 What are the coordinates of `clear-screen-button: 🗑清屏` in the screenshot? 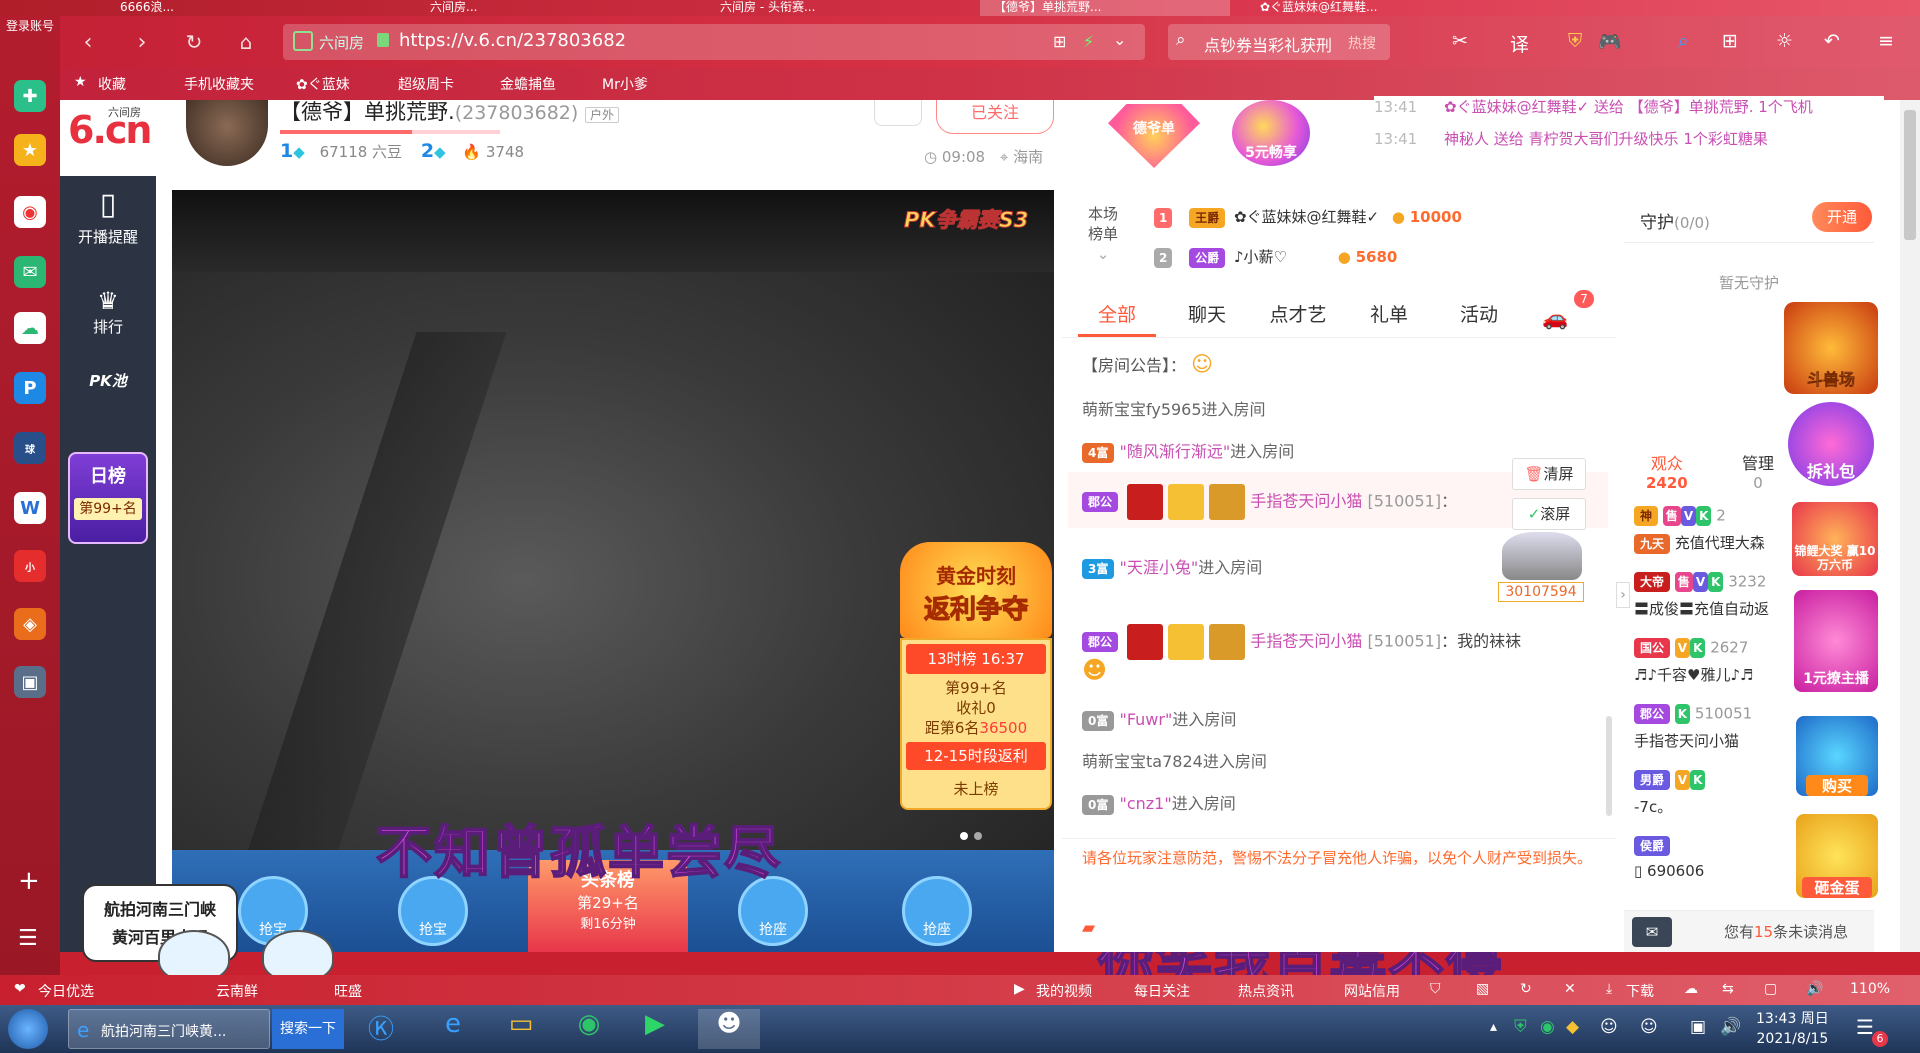 It's located at (1549, 474).